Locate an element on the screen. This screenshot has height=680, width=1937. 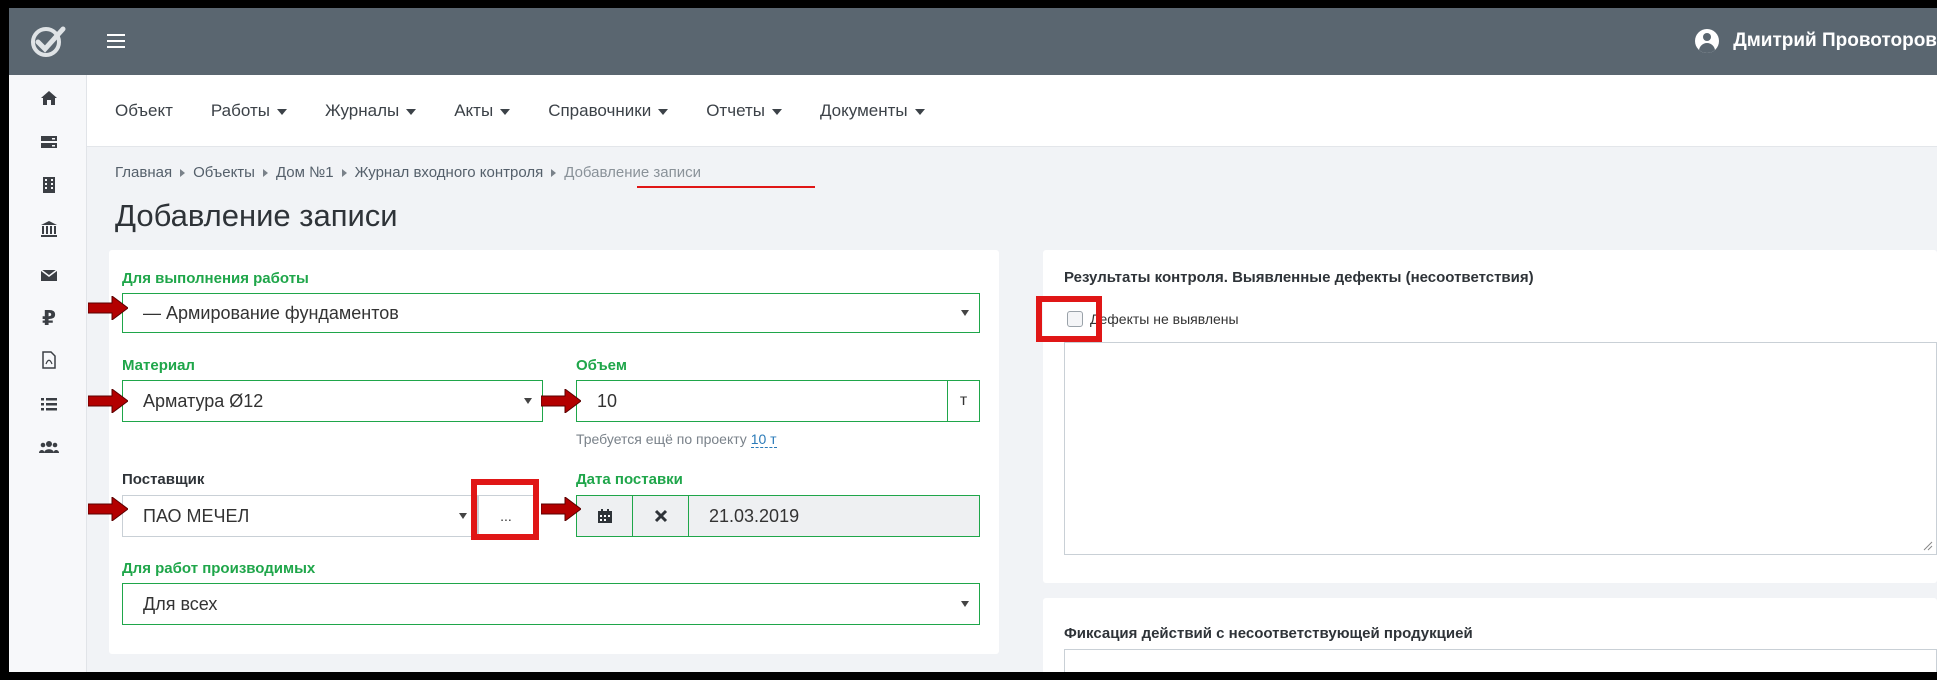
for-works-select-value: Для всех is located at coordinates (180, 603).